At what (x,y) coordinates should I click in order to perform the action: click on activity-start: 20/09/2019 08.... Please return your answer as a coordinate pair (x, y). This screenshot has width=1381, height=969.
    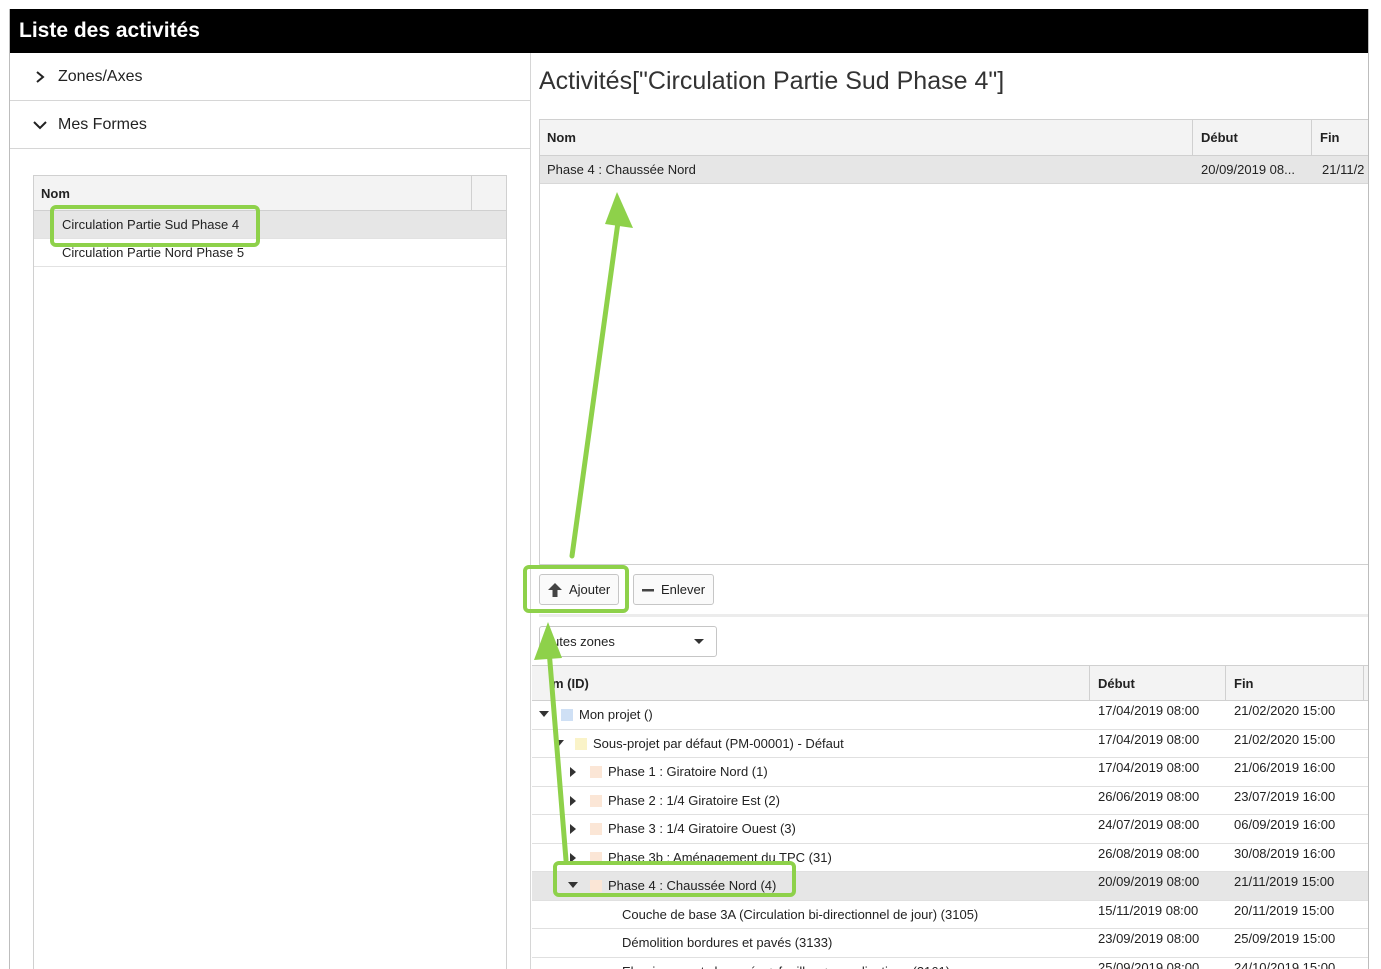
    Looking at the image, I should click on (1248, 169).